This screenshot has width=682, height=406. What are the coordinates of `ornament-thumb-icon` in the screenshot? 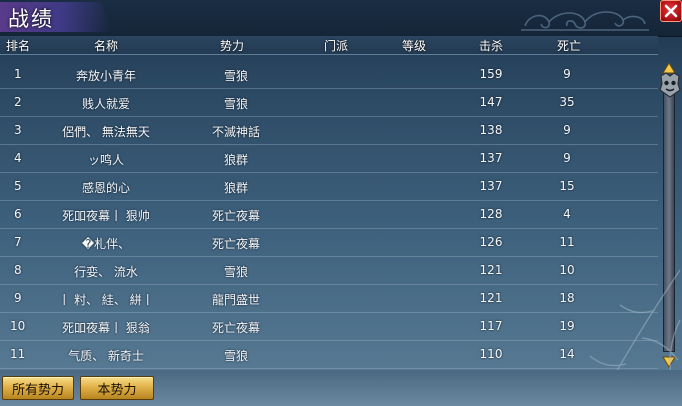 It's located at (670, 85).